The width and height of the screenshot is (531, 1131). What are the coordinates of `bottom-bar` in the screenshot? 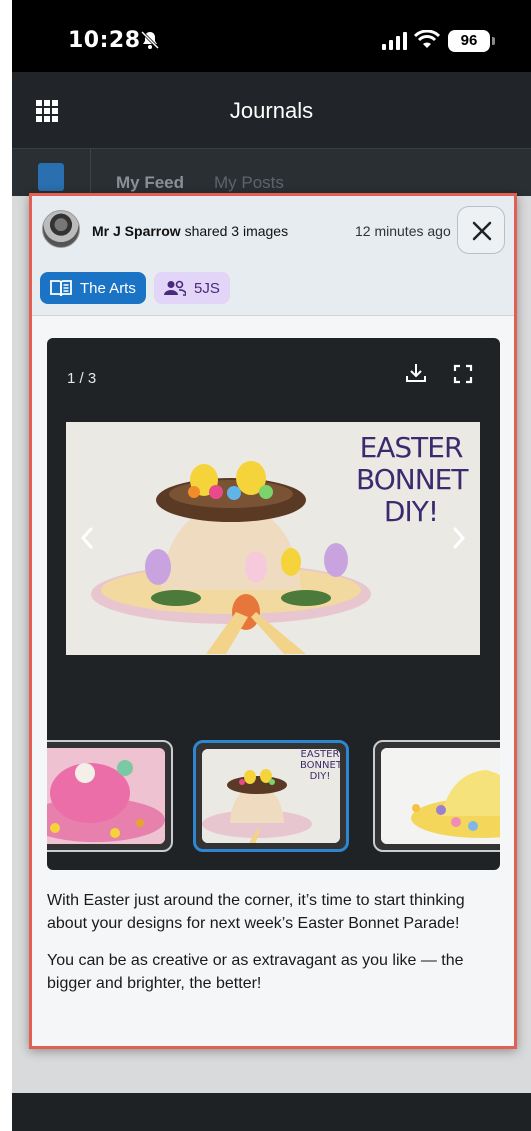 It's located at (271, 1112).